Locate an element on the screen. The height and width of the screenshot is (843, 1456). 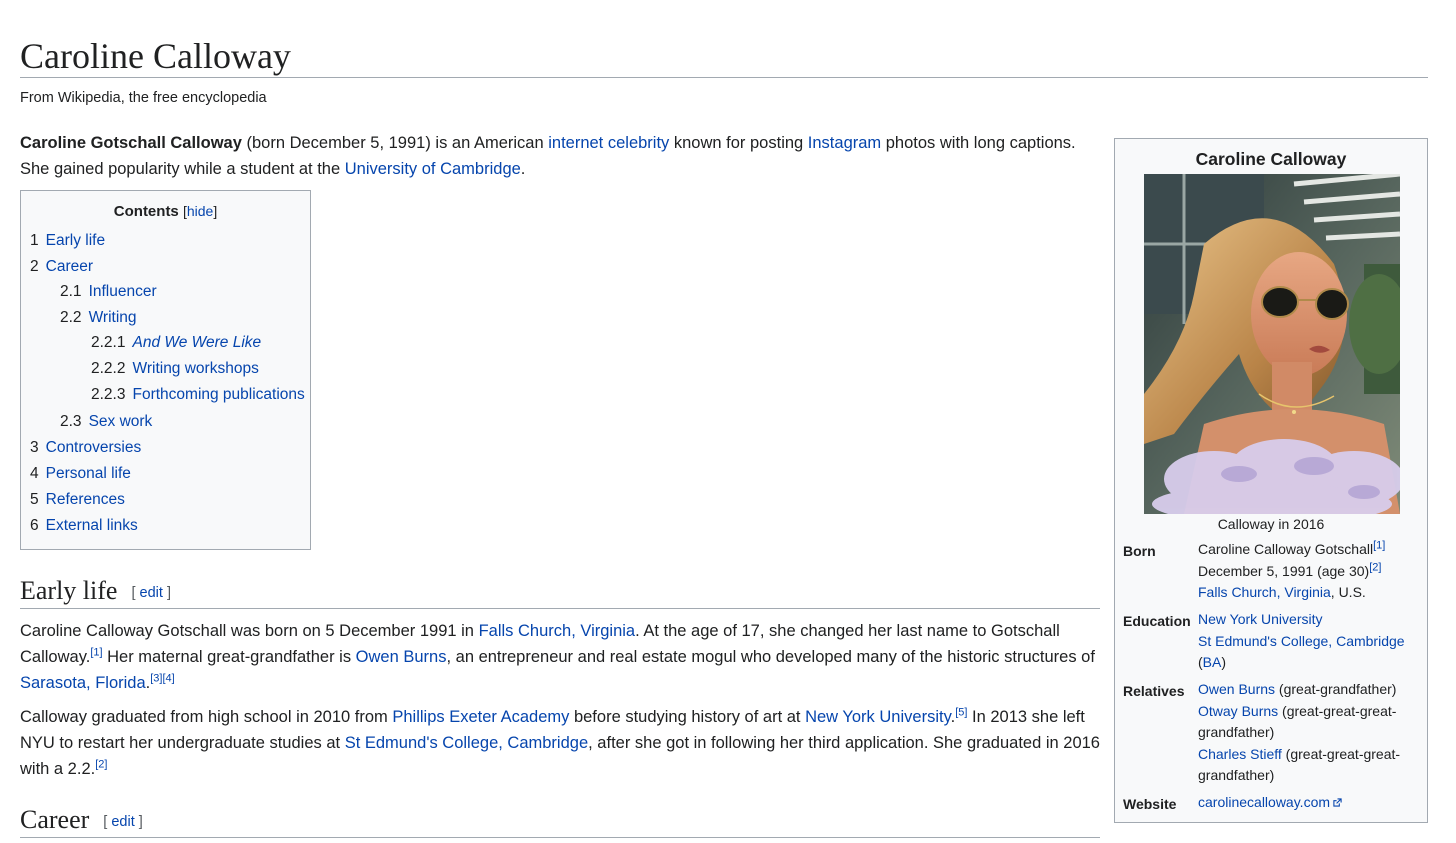
toc-link: Early life is located at coordinates (75, 240).